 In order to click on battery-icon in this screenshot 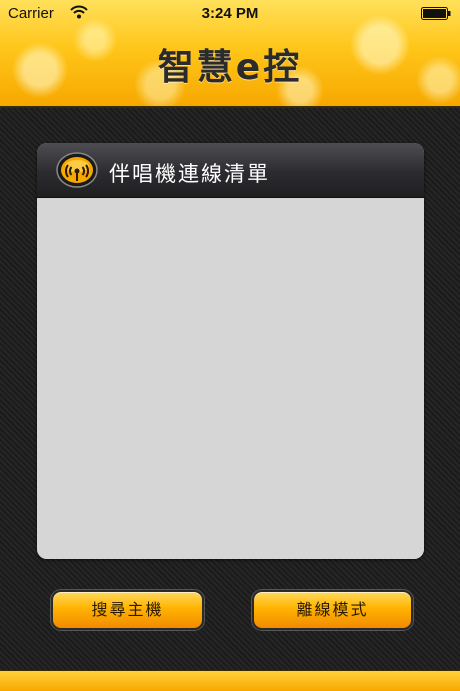, I will do `click(436, 13)`.